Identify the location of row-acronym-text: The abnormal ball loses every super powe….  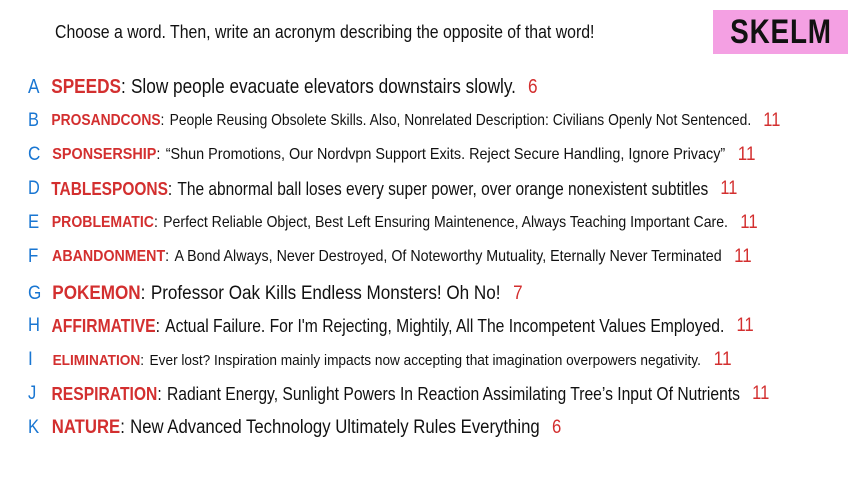
(443, 188).